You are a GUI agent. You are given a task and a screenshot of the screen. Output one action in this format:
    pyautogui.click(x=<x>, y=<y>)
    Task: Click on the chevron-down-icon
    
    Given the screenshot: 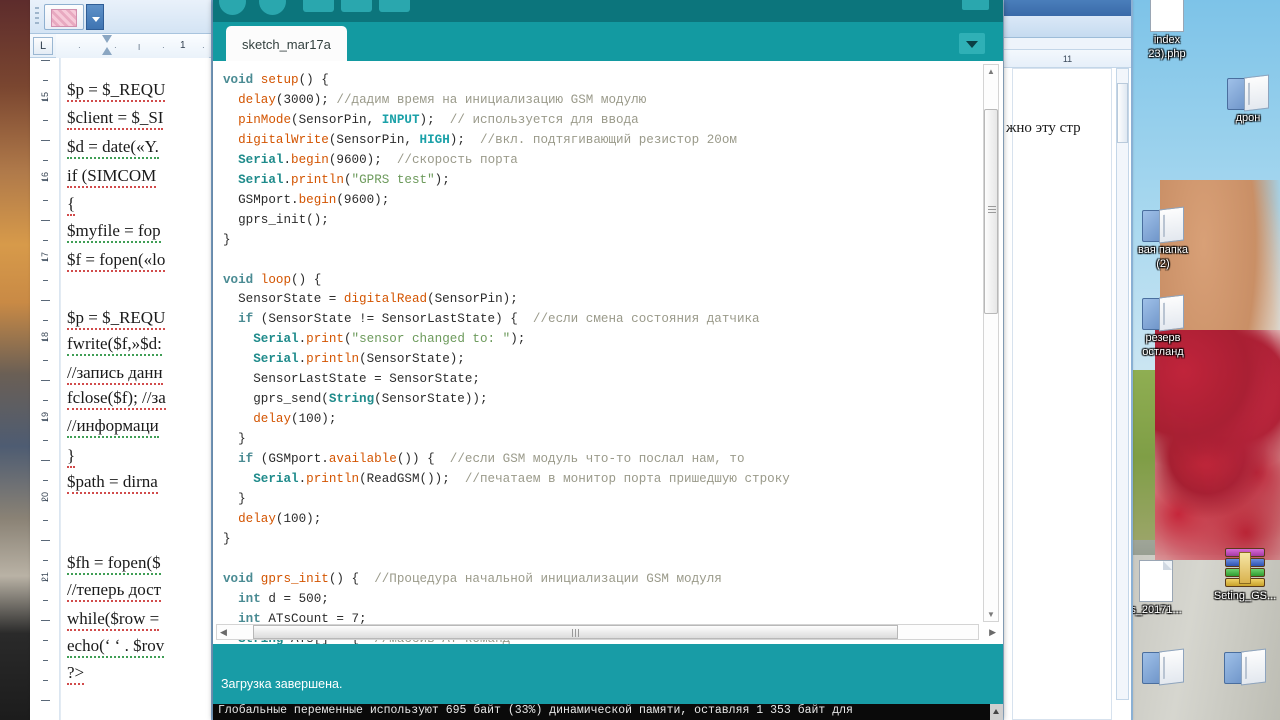 What is the action you would take?
    pyautogui.click(x=972, y=43)
    